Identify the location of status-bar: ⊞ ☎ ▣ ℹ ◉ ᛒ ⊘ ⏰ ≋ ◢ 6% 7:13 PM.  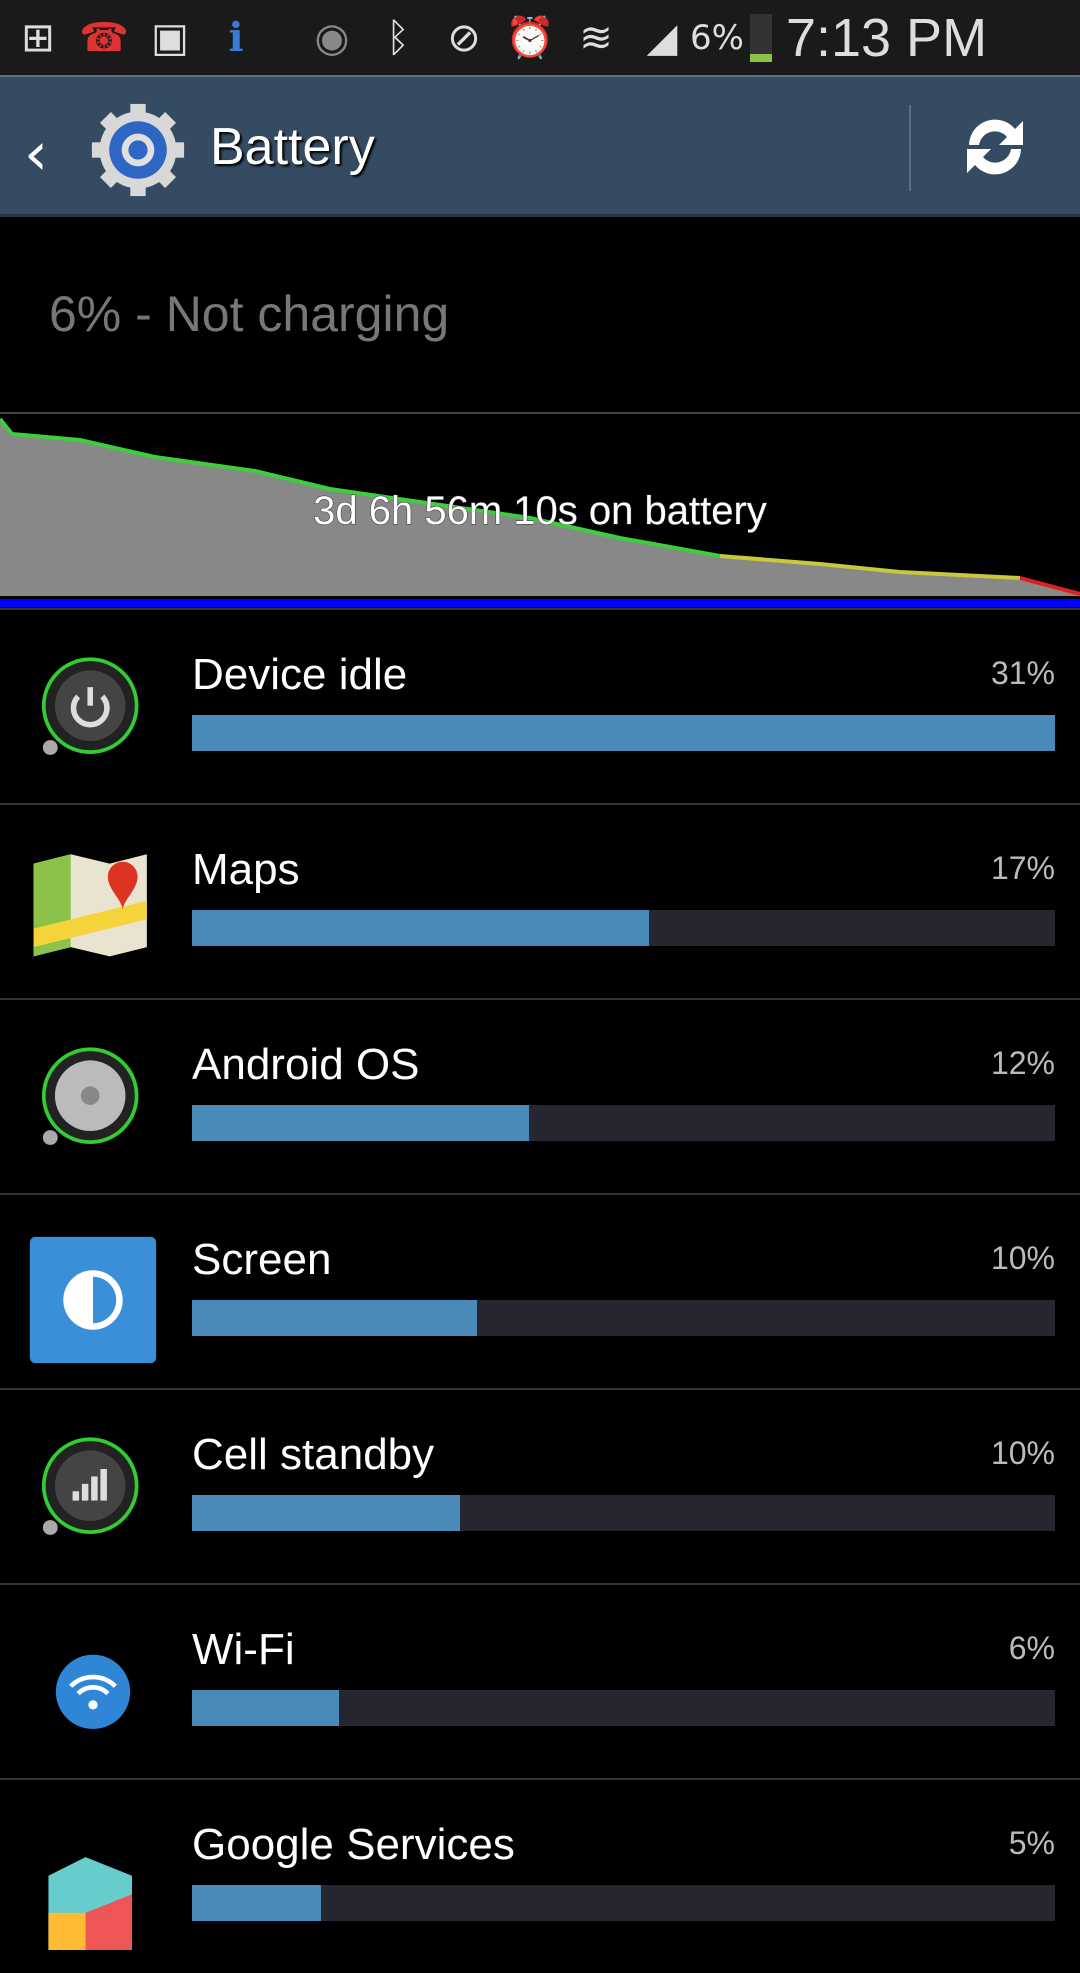
(540, 37).